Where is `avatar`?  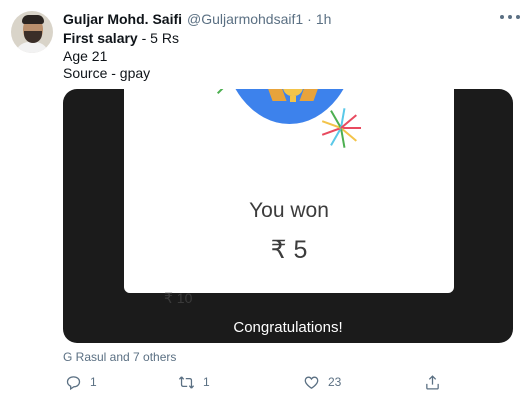
avatar is located at coordinates (32, 32).